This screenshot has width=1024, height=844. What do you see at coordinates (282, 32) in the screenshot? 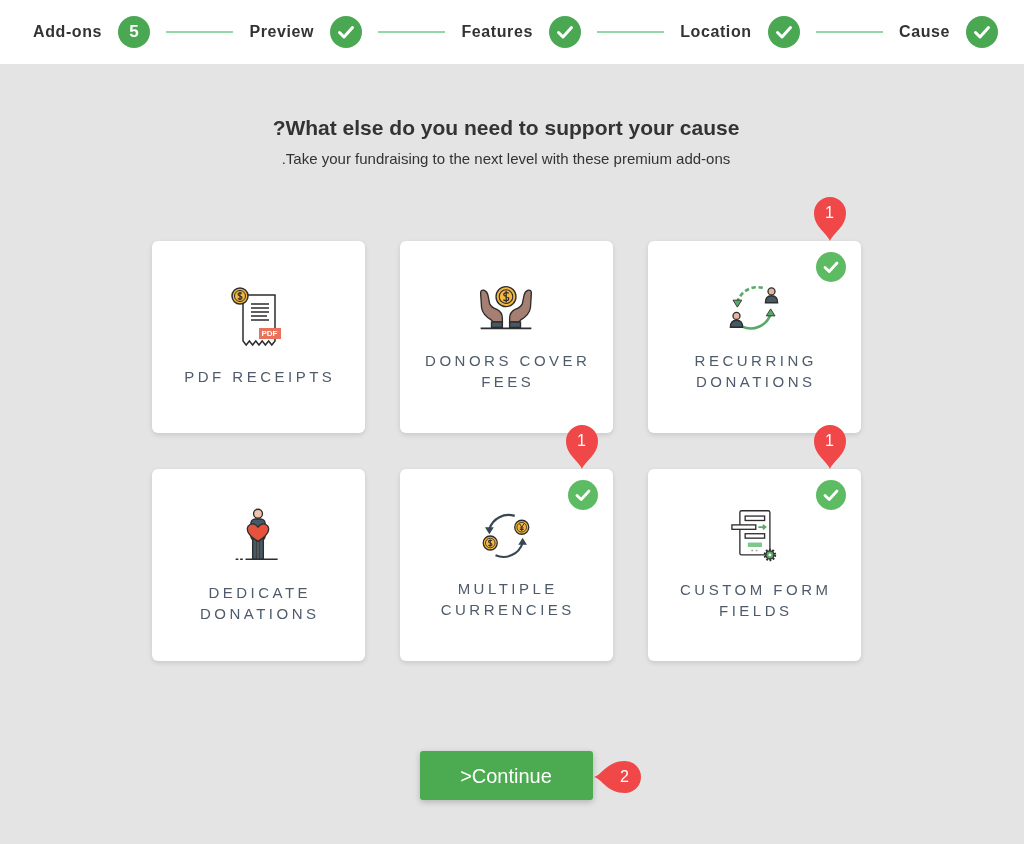
I see `step-label: Preview` at bounding box center [282, 32].